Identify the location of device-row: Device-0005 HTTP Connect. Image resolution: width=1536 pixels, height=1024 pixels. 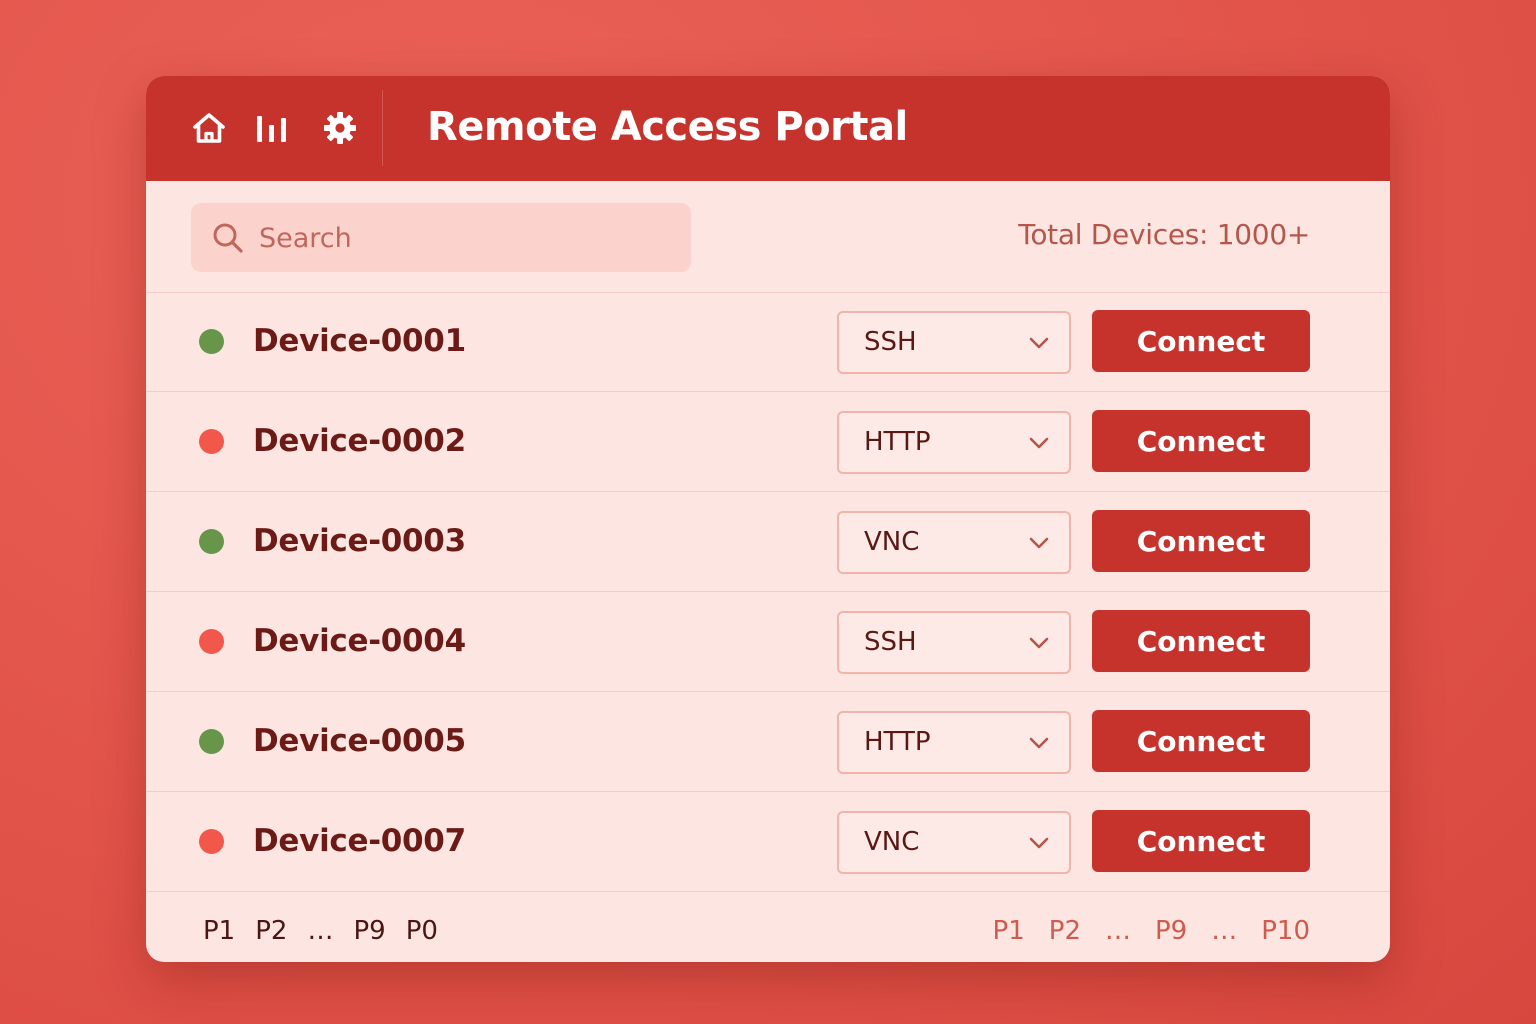
(768, 742).